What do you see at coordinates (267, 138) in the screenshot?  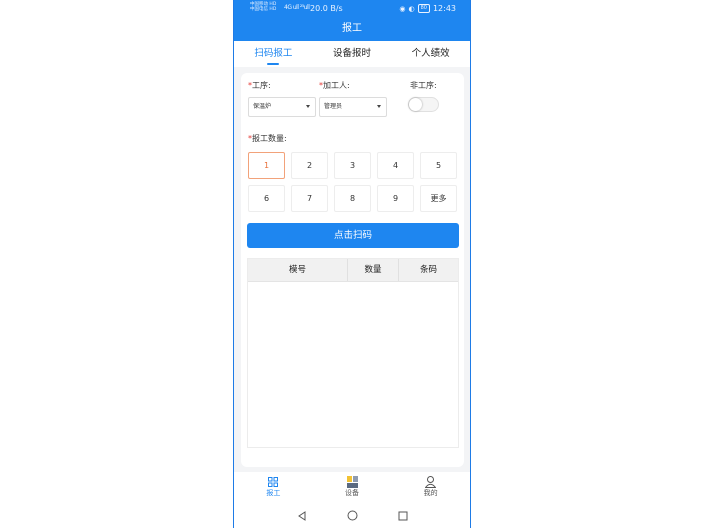 I see `quantity-label: *报工数量:` at bounding box center [267, 138].